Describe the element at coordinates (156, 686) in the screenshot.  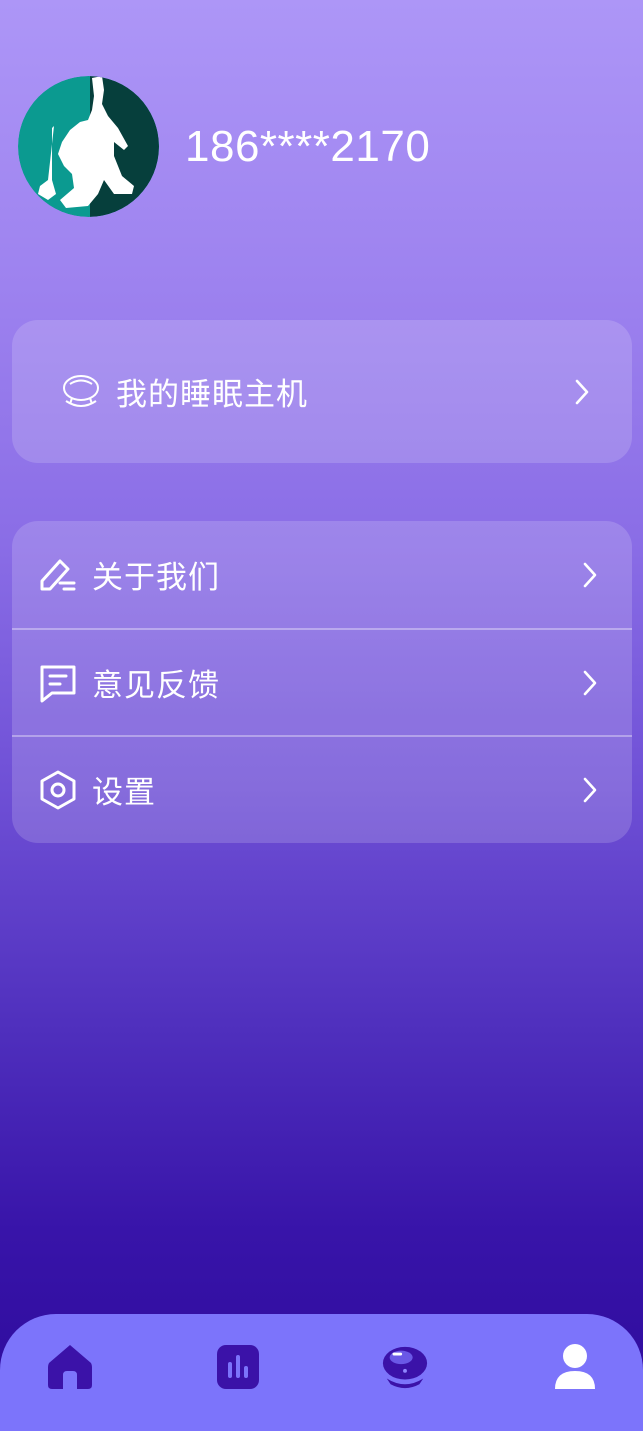
I see `menu-item-label: 意见反馈` at that location.